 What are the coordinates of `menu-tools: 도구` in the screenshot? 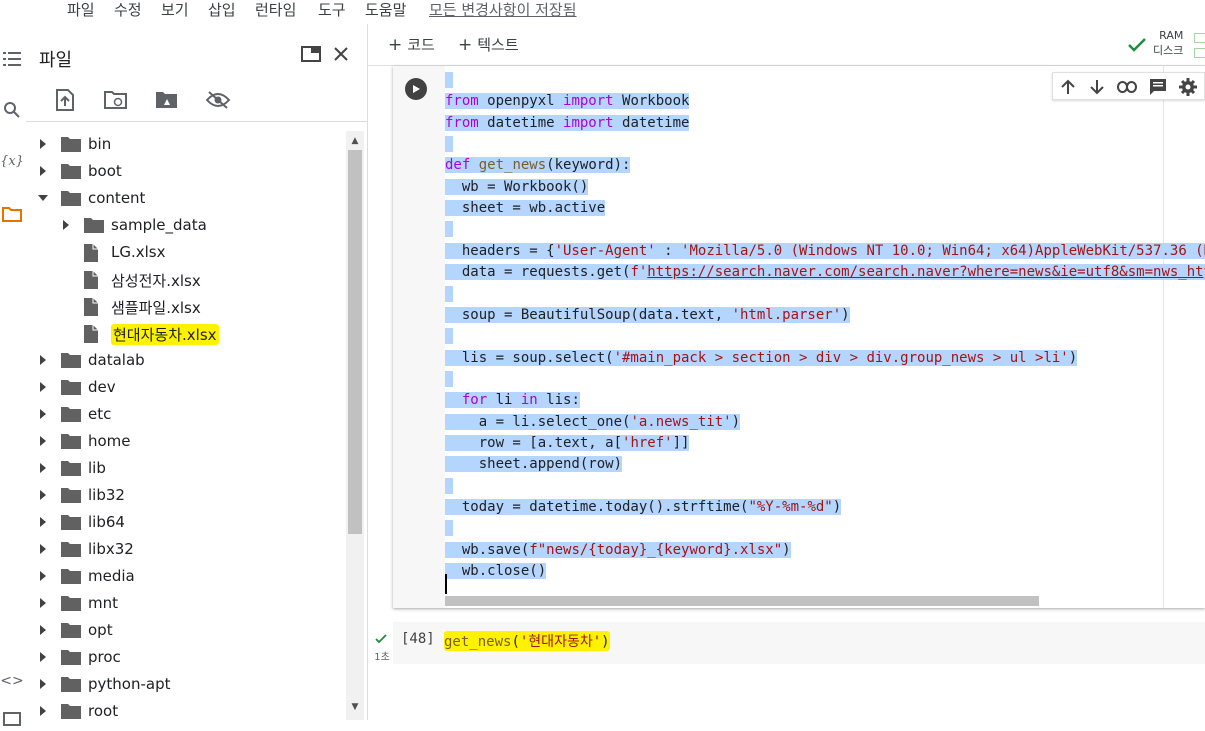 It's located at (332, 10).